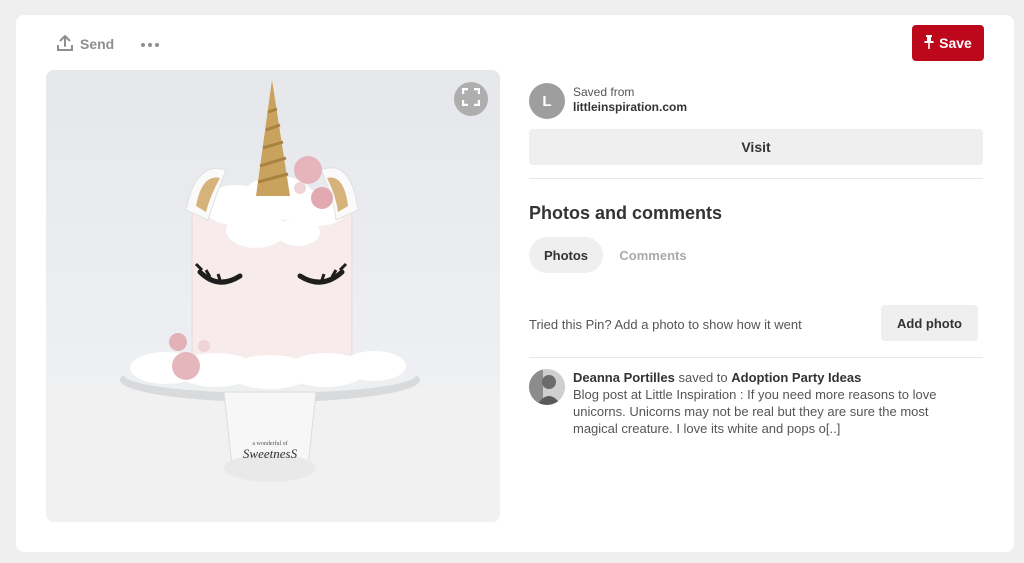  I want to click on upload-icon, so click(65, 44).